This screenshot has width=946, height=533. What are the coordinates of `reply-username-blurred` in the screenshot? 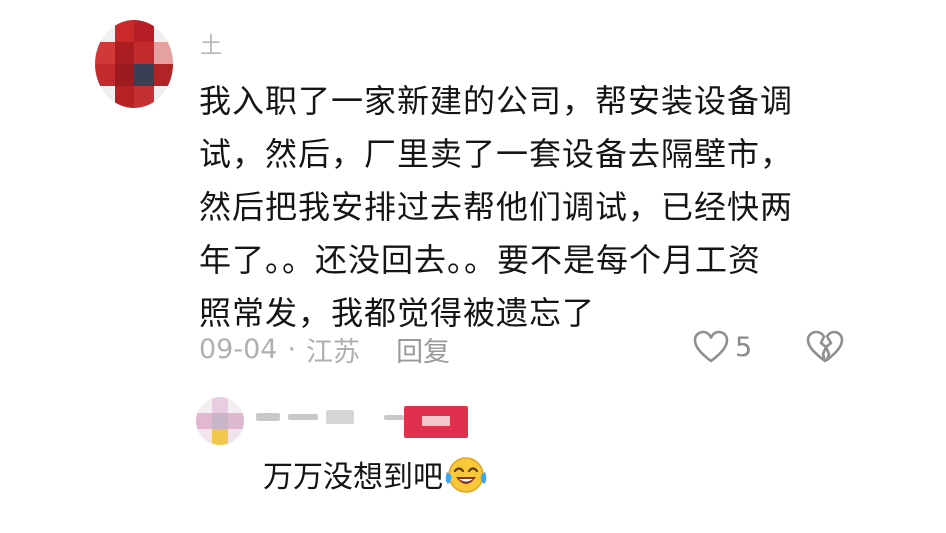 It's located at (330, 417).